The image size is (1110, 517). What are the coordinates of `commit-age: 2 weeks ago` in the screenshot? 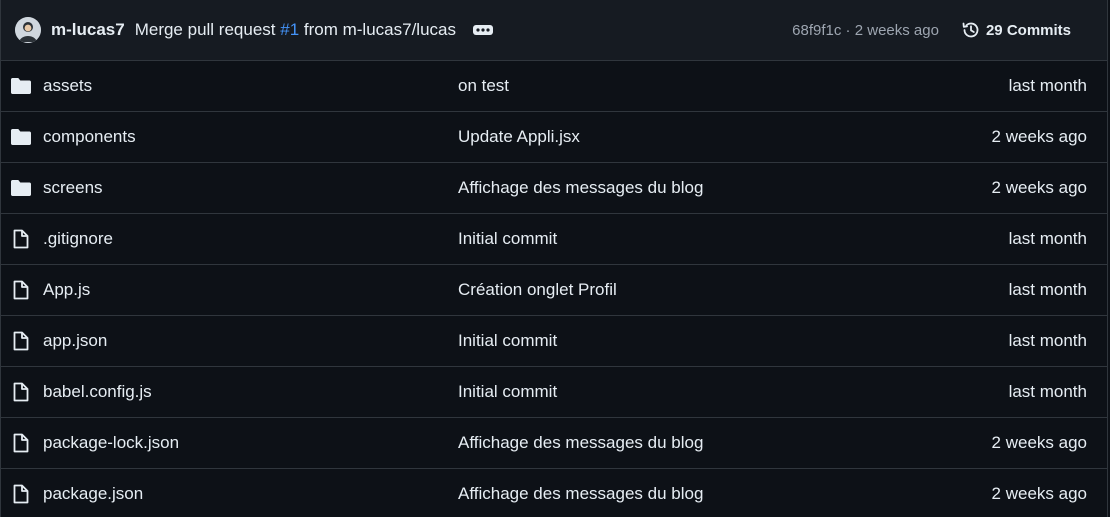 It's located at (896, 30).